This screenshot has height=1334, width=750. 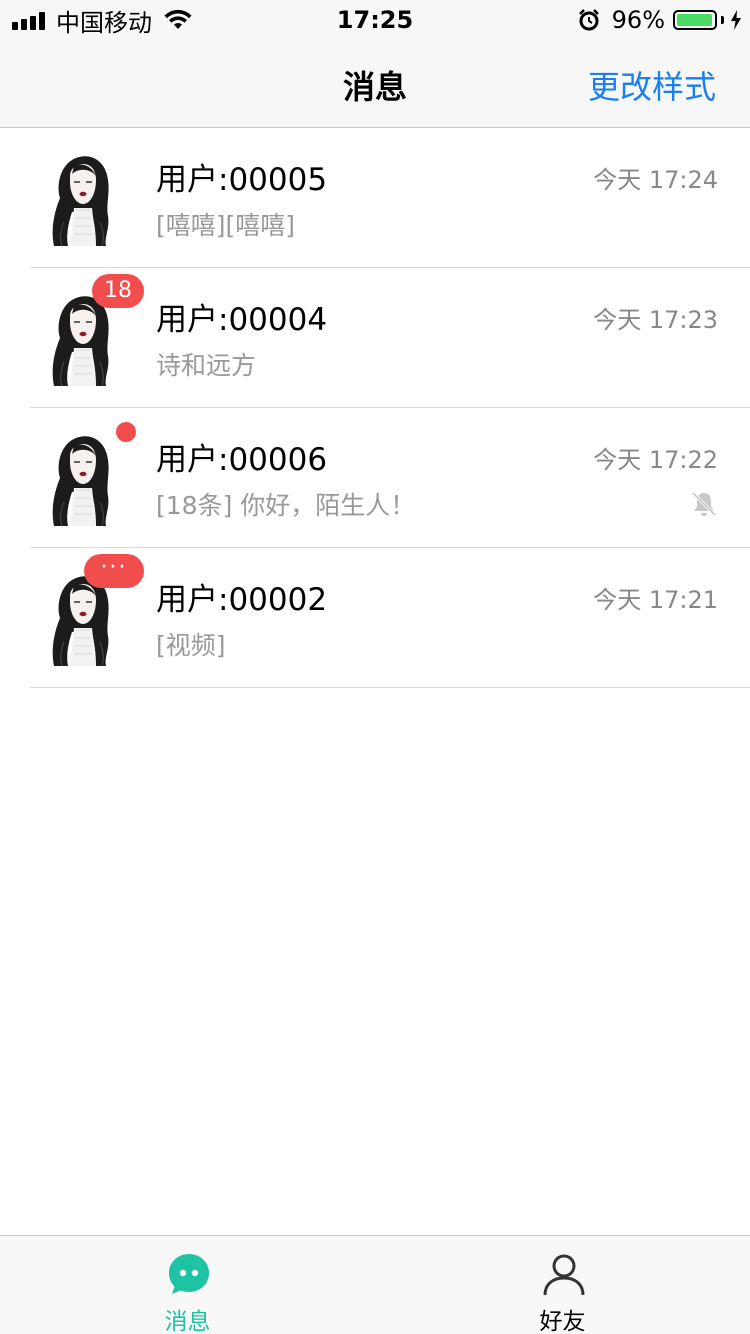 I want to click on battery-fill, so click(x=694, y=20).